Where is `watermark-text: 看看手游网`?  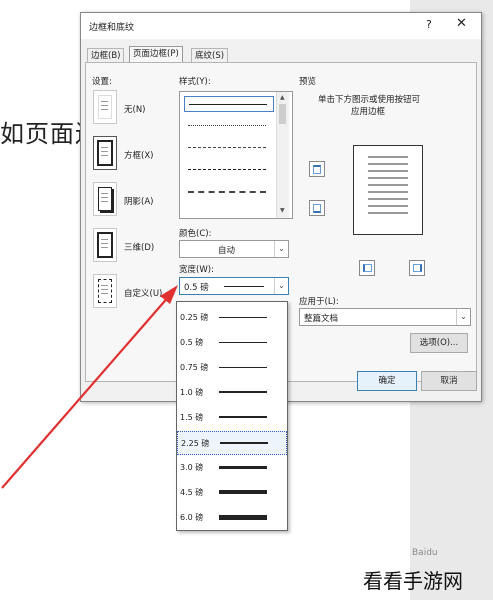 watermark-text: 看看手游网 is located at coordinates (413, 581).